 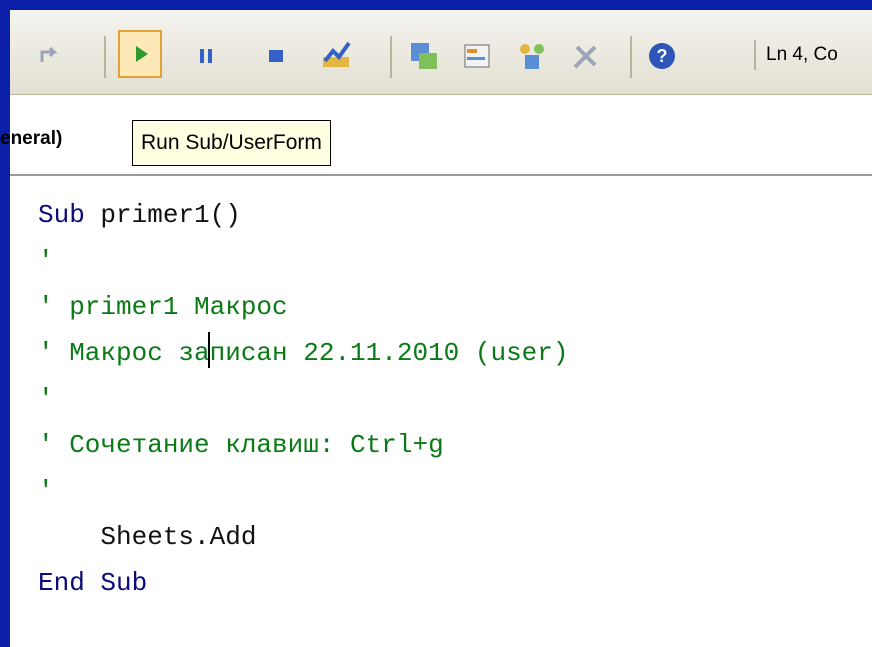 I want to click on toolbox-icon, so click(x=585, y=57).